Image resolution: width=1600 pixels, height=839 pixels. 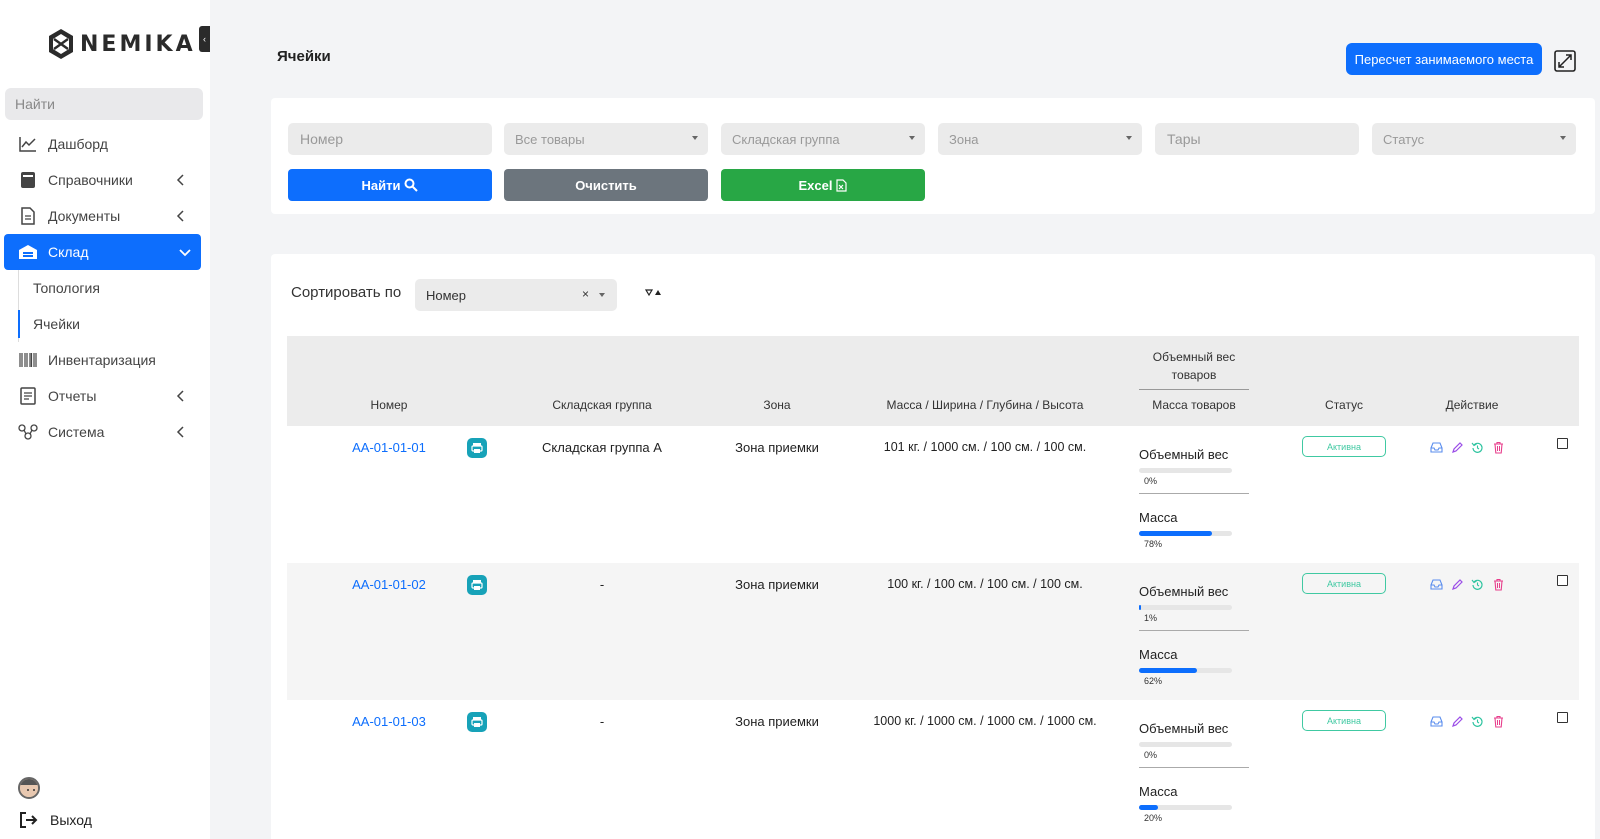 What do you see at coordinates (180, 396) in the screenshot?
I see `chevron-left-icon` at bounding box center [180, 396].